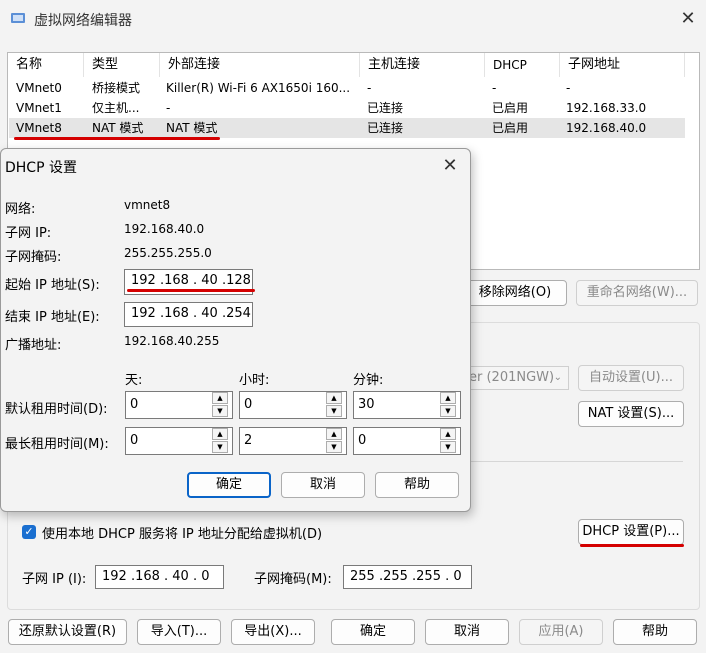 The width and height of the screenshot is (706, 653). Describe the element at coordinates (134, 380) in the screenshot. I see `days-column-label: 天:` at that location.